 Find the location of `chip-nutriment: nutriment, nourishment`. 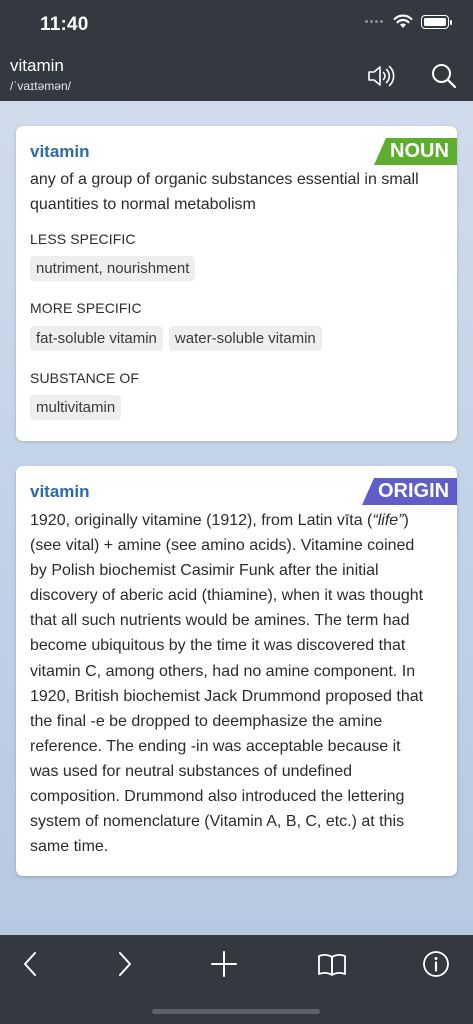

chip-nutriment: nutriment, nourishment is located at coordinates (113, 268).